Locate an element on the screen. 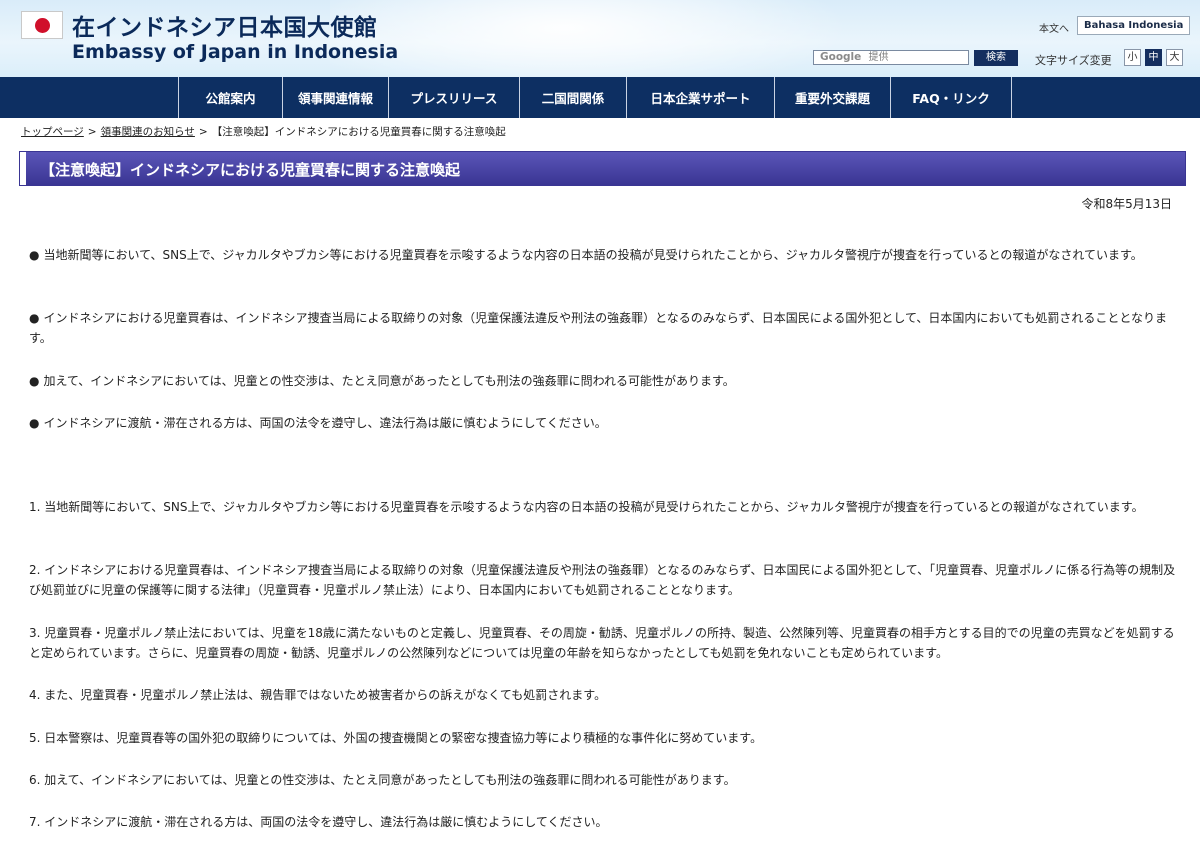 The image size is (1200, 864). nav-item-about: 公館案内 is located at coordinates (230, 97).